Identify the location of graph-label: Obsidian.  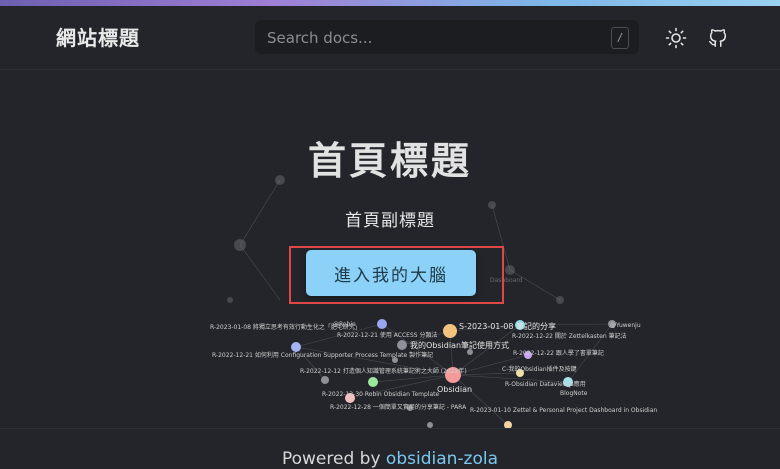
(454, 389).